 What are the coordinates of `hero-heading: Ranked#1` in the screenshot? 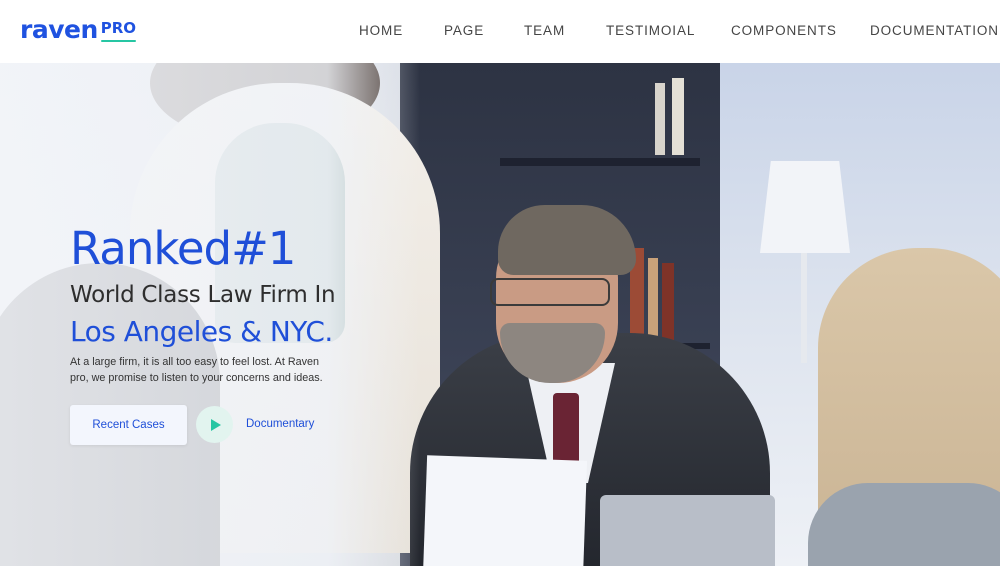 It's located at (235, 249).